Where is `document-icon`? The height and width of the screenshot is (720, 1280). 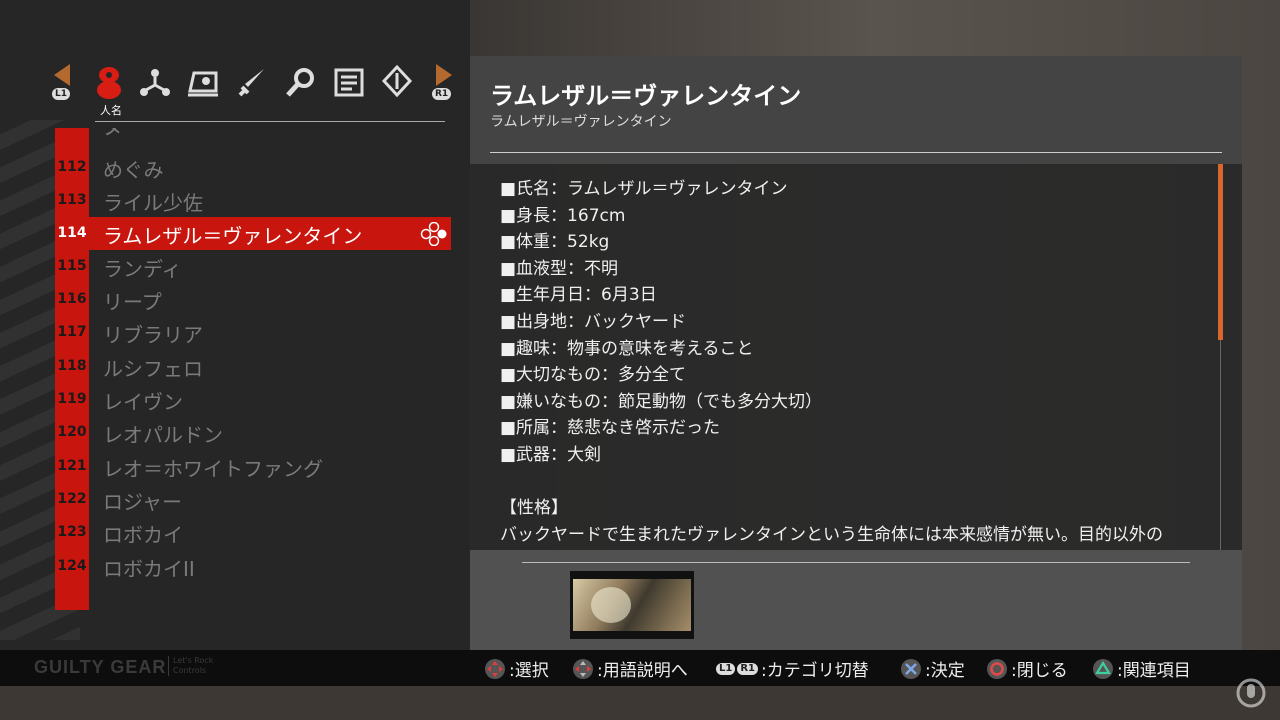
document-icon is located at coordinates (349, 82).